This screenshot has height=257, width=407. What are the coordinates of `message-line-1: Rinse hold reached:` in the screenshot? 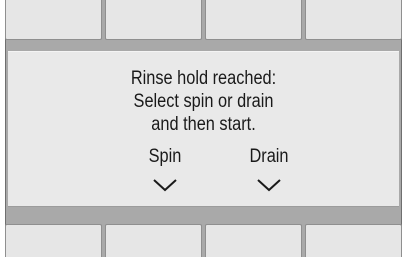 It's located at (203, 78).